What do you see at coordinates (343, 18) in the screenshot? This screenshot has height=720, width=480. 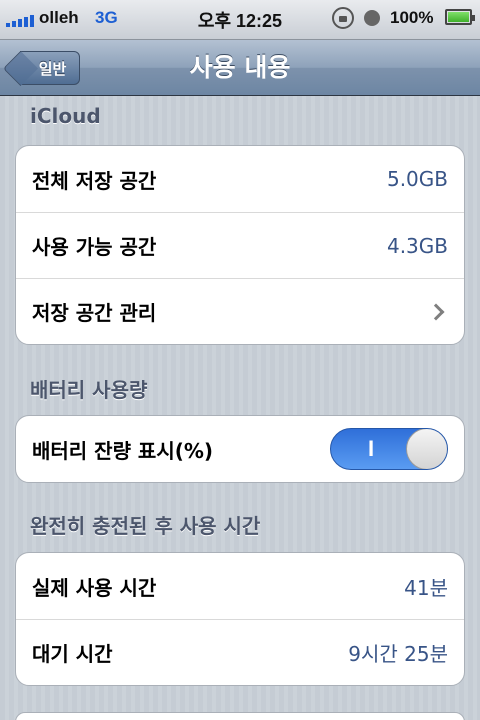 I see `rotation-lock-icon` at bounding box center [343, 18].